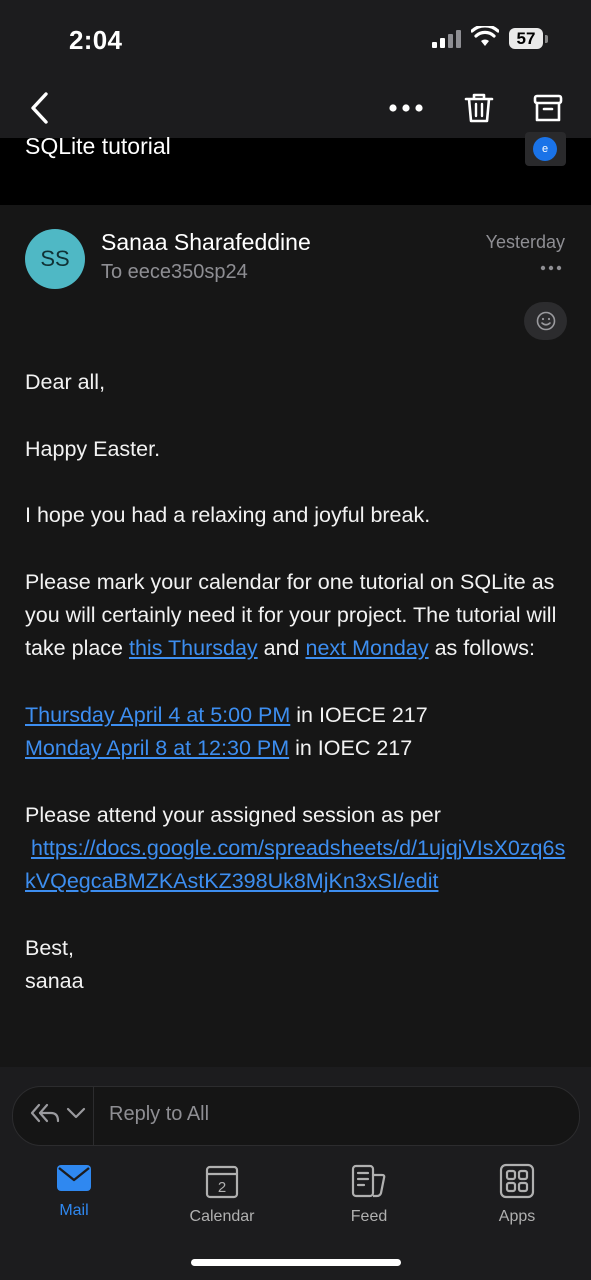 The width and height of the screenshot is (591, 1280). I want to click on tab-label: Mail, so click(74, 1210).